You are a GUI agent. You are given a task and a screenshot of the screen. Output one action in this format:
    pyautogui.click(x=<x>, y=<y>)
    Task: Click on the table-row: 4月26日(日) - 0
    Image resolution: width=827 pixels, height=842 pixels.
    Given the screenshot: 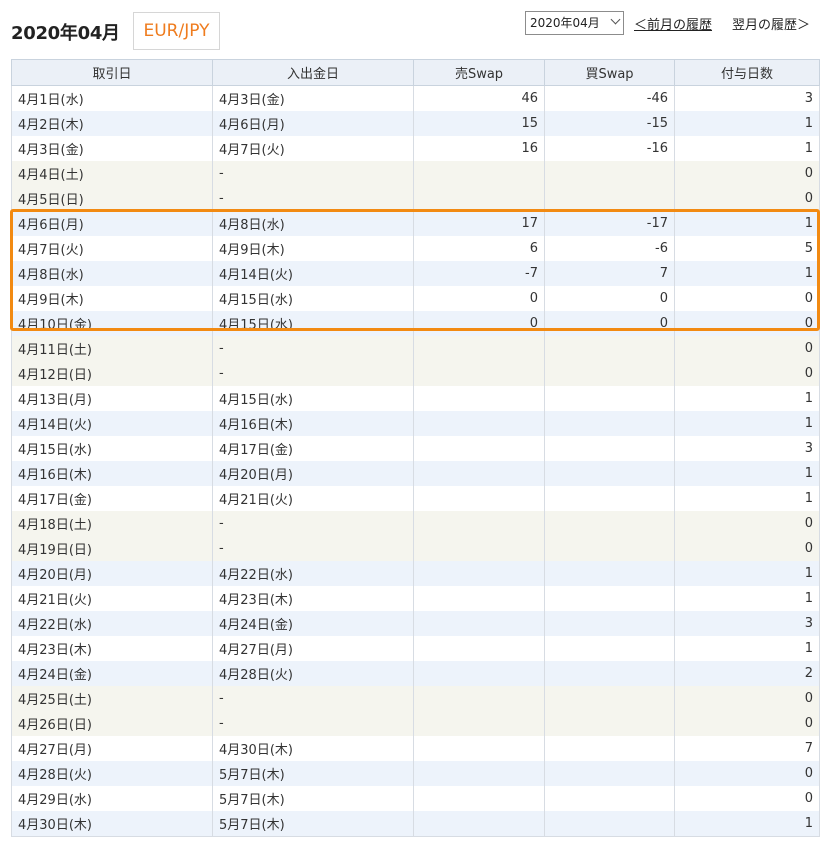 What is the action you would take?
    pyautogui.click(x=415, y=723)
    